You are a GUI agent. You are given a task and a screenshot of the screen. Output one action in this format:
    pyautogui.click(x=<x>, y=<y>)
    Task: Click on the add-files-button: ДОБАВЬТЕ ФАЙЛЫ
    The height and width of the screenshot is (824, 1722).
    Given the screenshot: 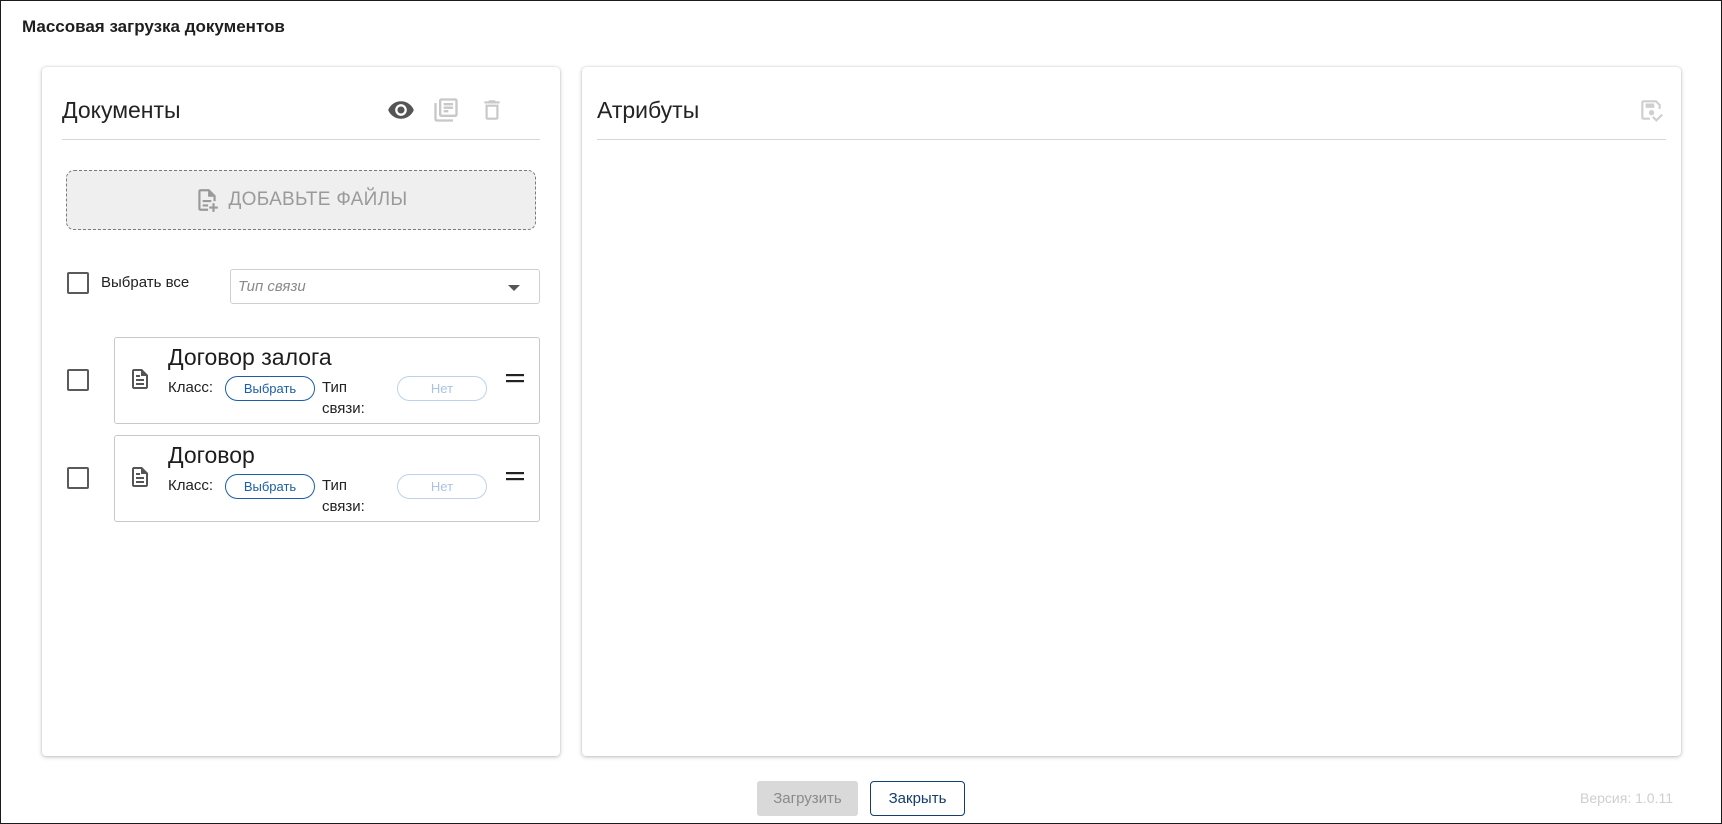 What is the action you would take?
    pyautogui.click(x=301, y=200)
    